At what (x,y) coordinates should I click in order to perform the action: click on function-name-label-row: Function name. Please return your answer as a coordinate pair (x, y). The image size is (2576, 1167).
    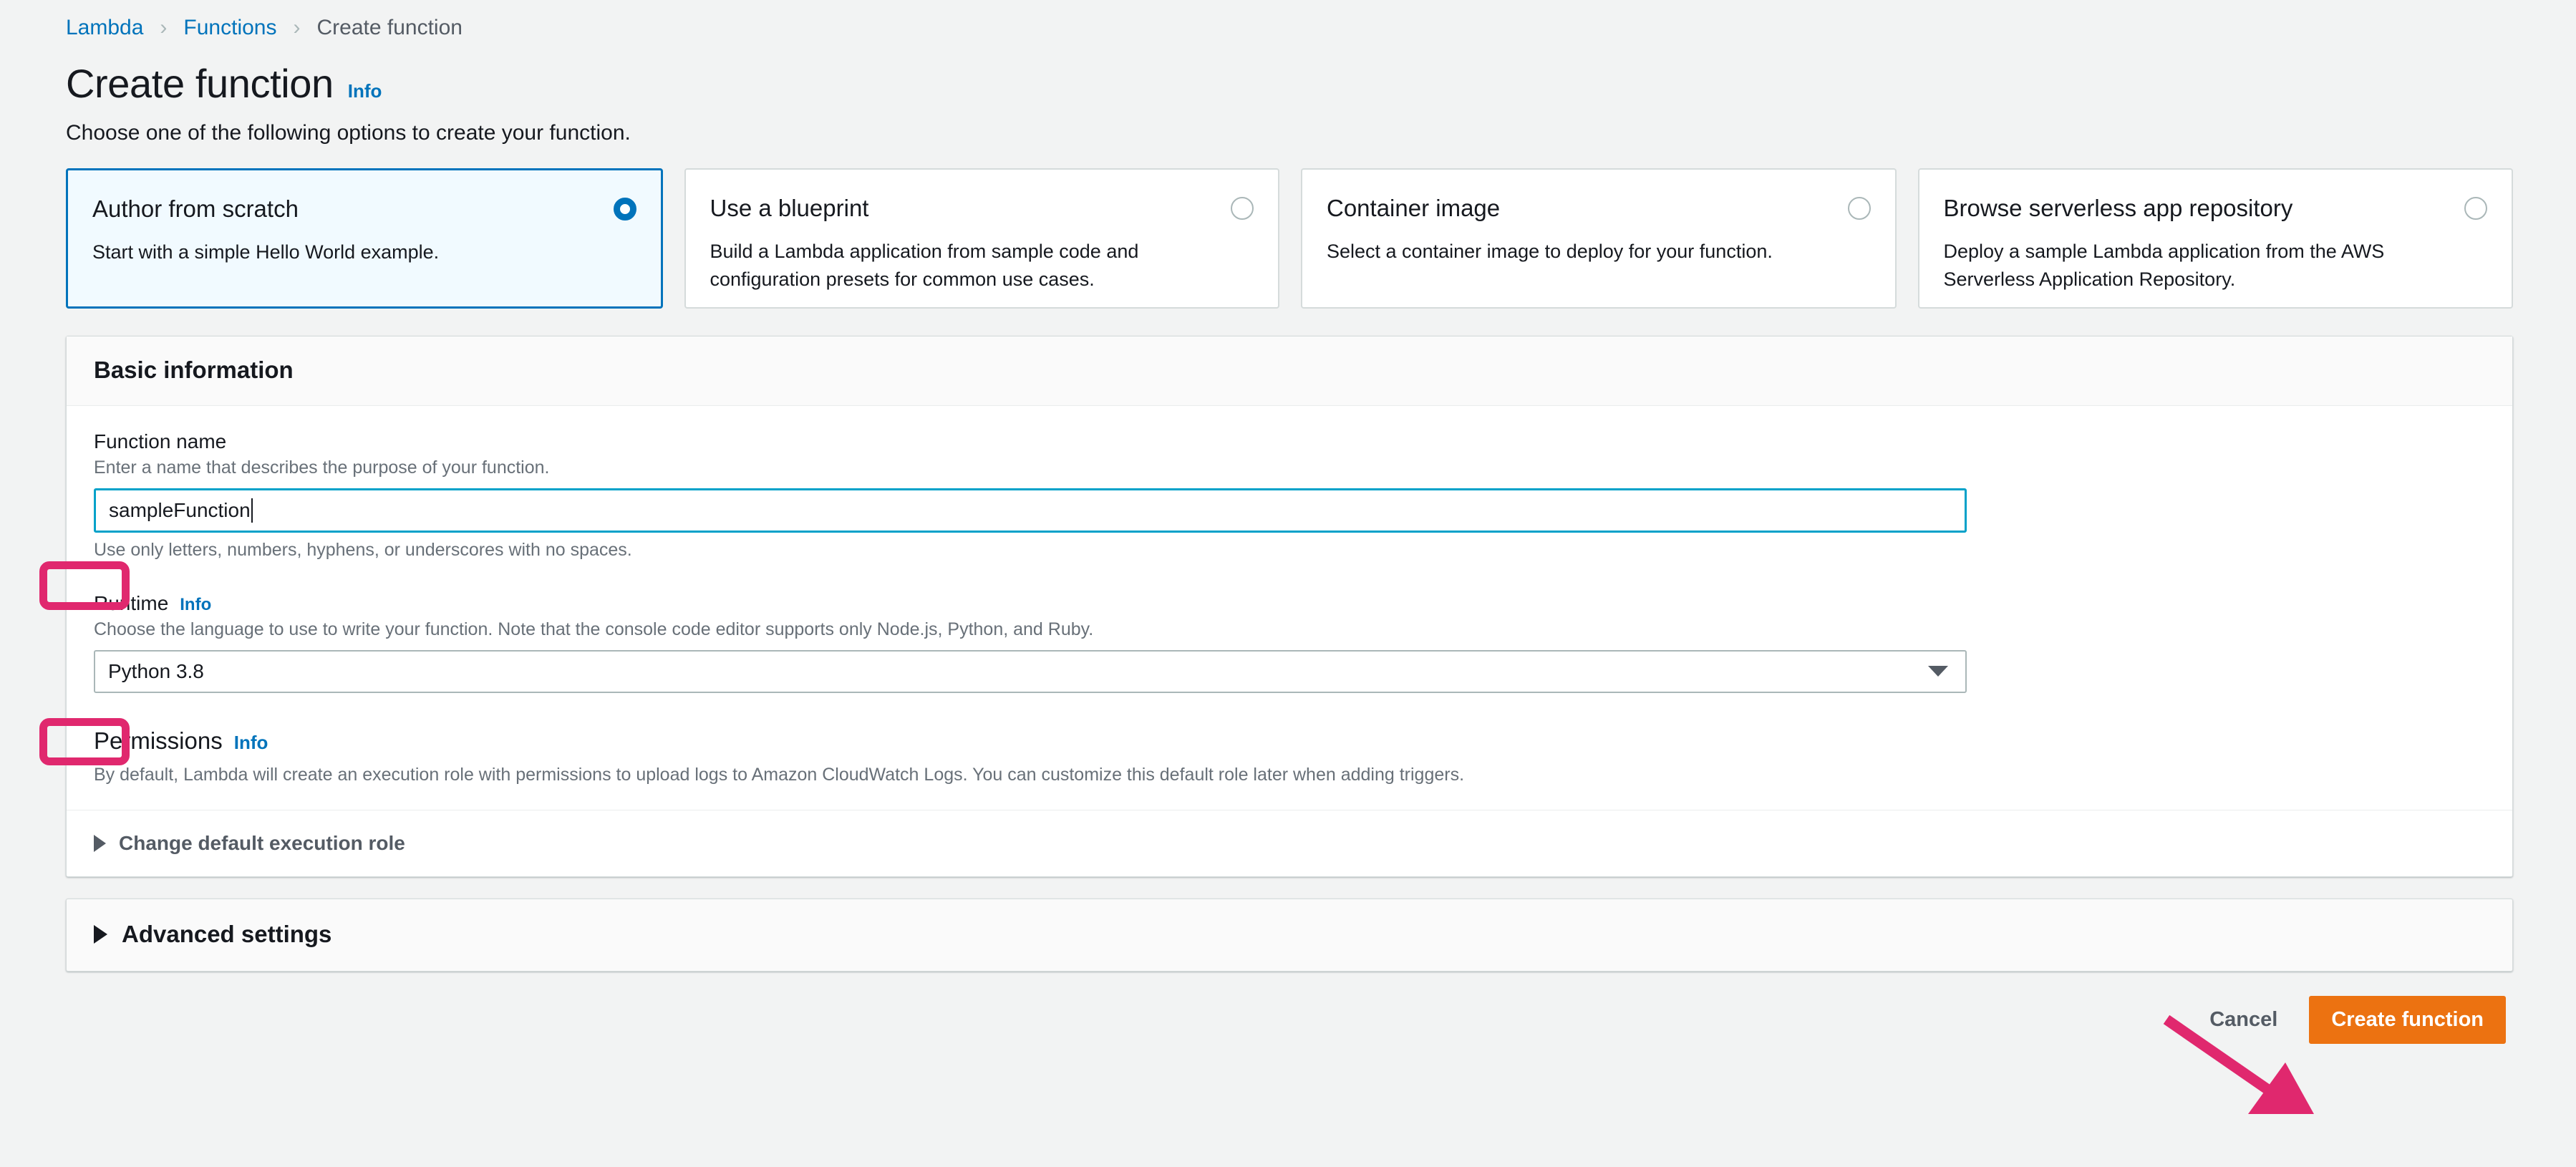
    Looking at the image, I should click on (1289, 441).